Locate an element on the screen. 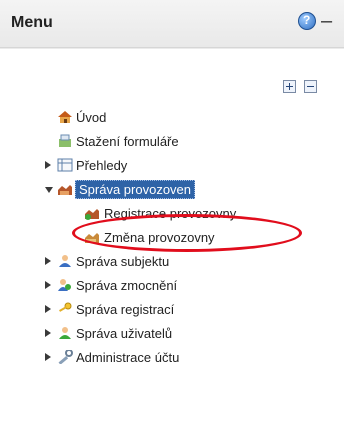 The image size is (344, 431). panel-header: Menu – is located at coordinates (172, 24).